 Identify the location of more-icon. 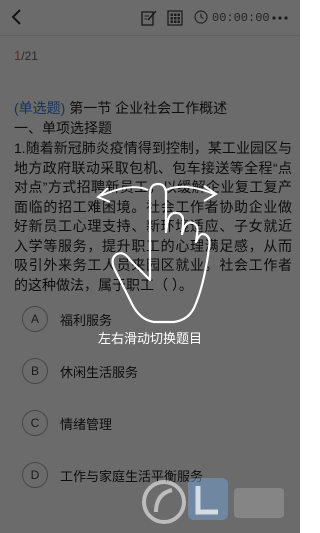
(280, 18).